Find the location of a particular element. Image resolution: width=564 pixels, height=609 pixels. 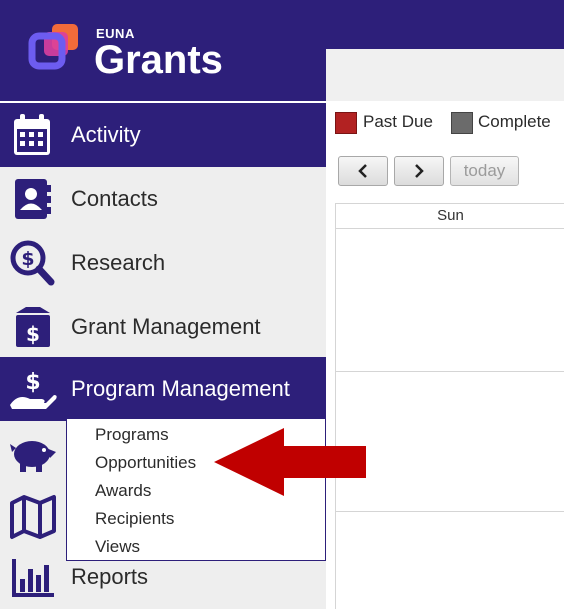

submenu-item-programs: Programs is located at coordinates (132, 435).